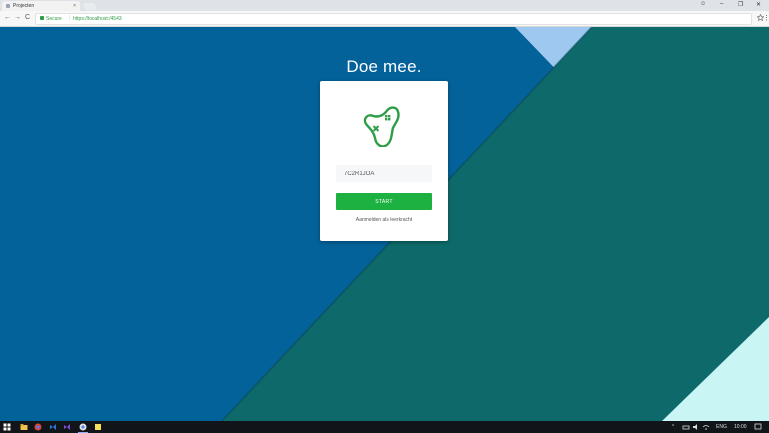  What do you see at coordinates (98, 427) in the screenshot?
I see `sticky-notes-icon` at bounding box center [98, 427].